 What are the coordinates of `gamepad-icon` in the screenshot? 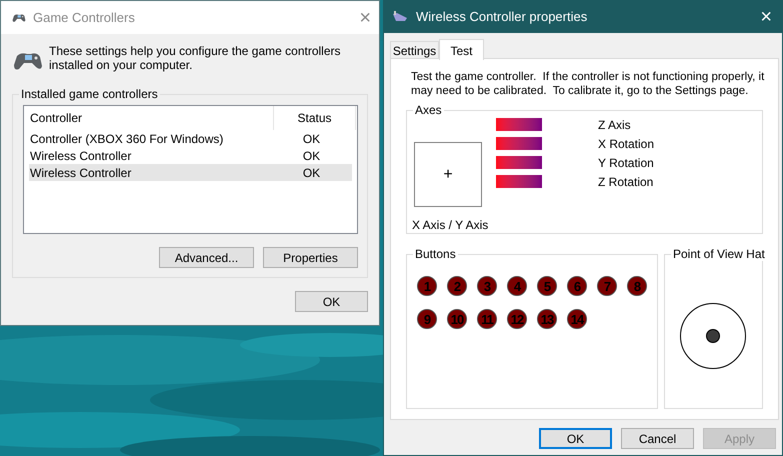 It's located at (19, 17).